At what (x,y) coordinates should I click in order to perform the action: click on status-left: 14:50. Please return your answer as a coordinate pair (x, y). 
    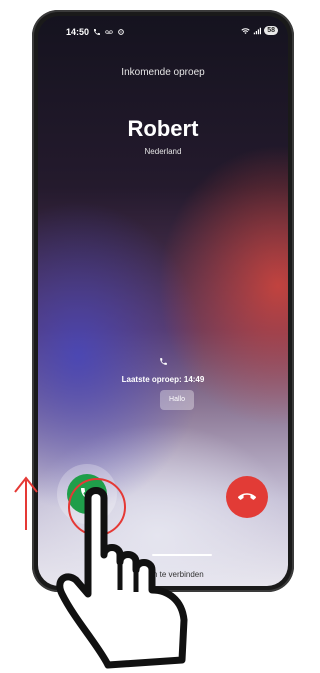
    Looking at the image, I should click on (95, 32).